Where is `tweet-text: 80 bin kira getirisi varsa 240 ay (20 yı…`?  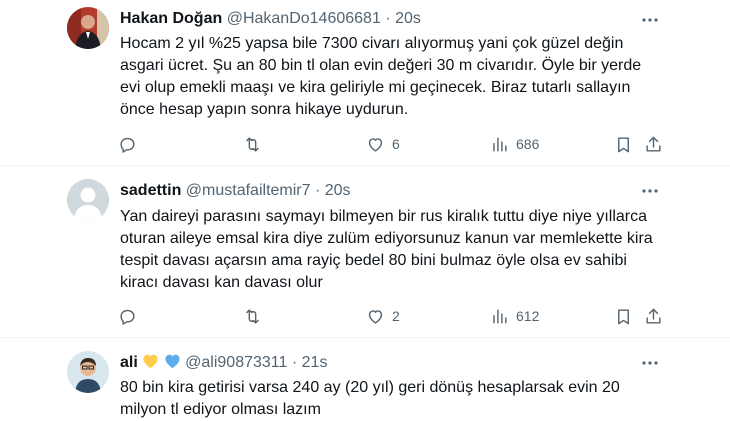
tweet-text: 80 bin kira getirisi varsa 240 ay (20 yı… is located at coordinates (400, 399).